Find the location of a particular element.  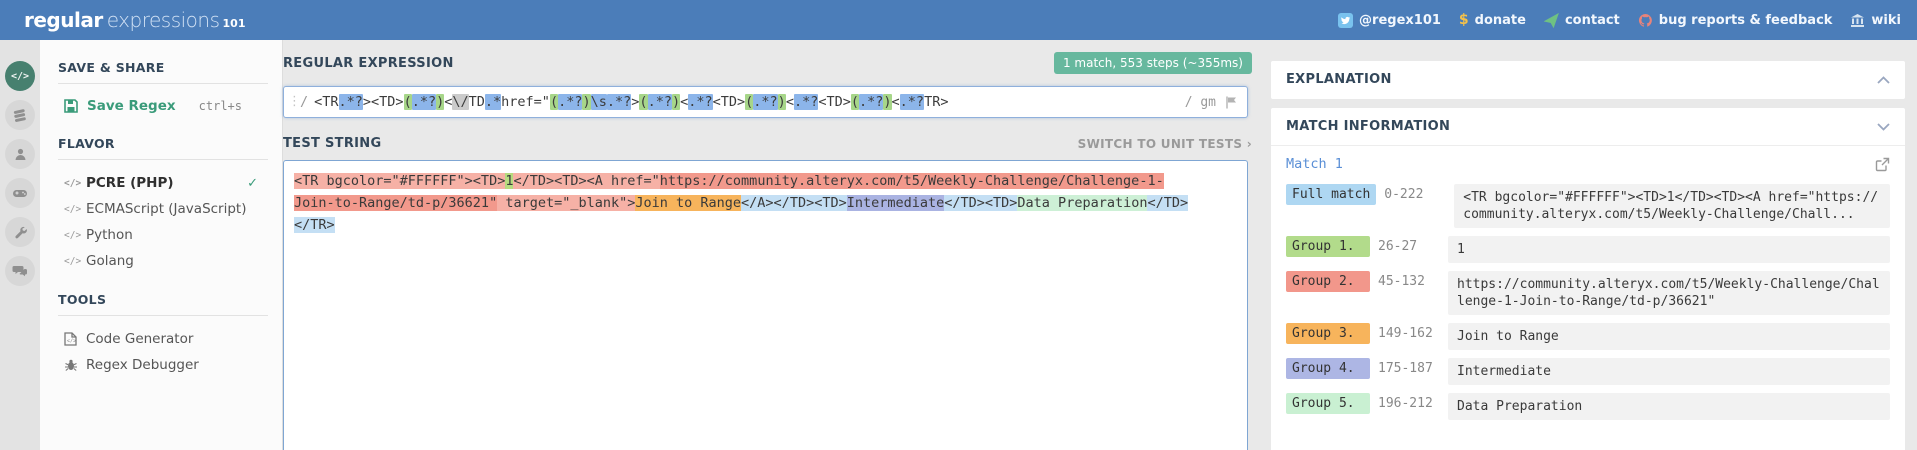

flavor-label: PCRE (PHP) is located at coordinates (130, 183).